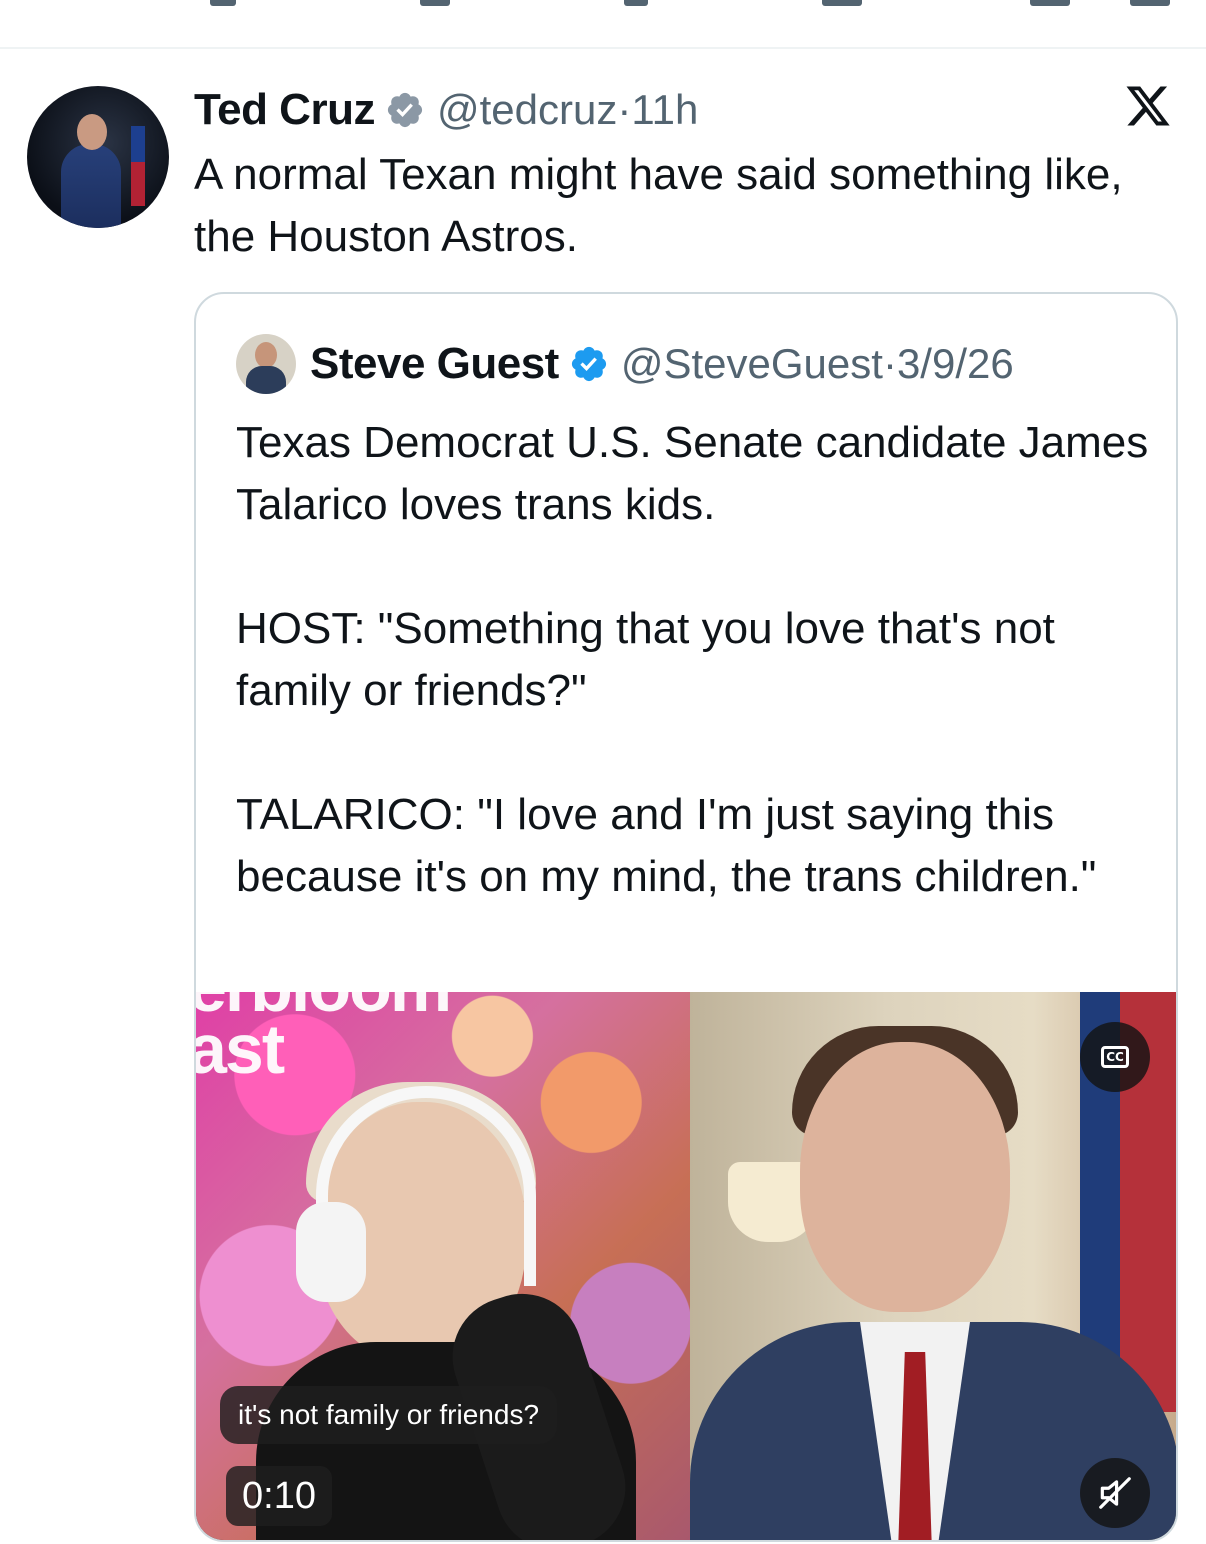  What do you see at coordinates (664, 110) in the screenshot?
I see `tweet-time: 11h` at bounding box center [664, 110].